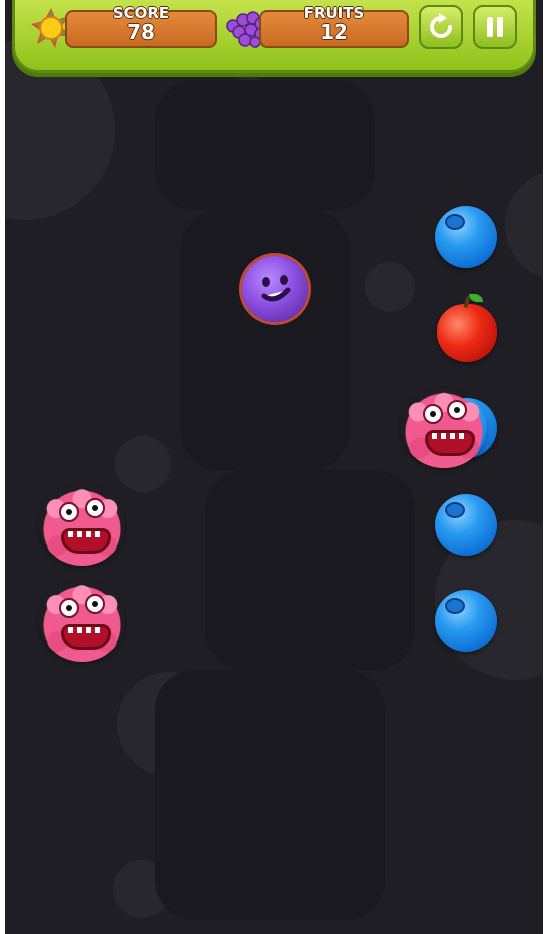 Image resolution: width=548 pixels, height=934 pixels. I want to click on player-virus, so click(275, 289).